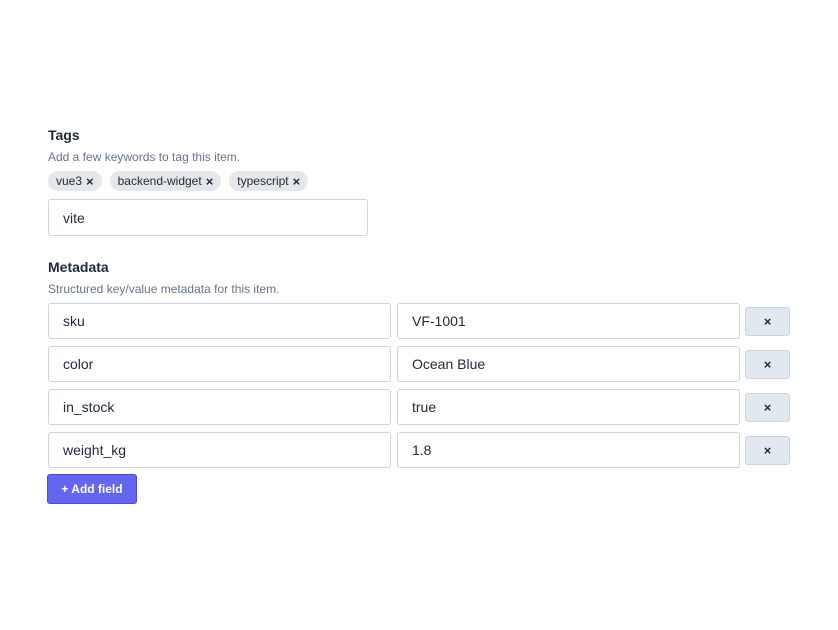 This screenshot has height=630, width=838. What do you see at coordinates (144, 157) in the screenshot?
I see `tags-help-text: Add a few keywords to tag this item.` at bounding box center [144, 157].